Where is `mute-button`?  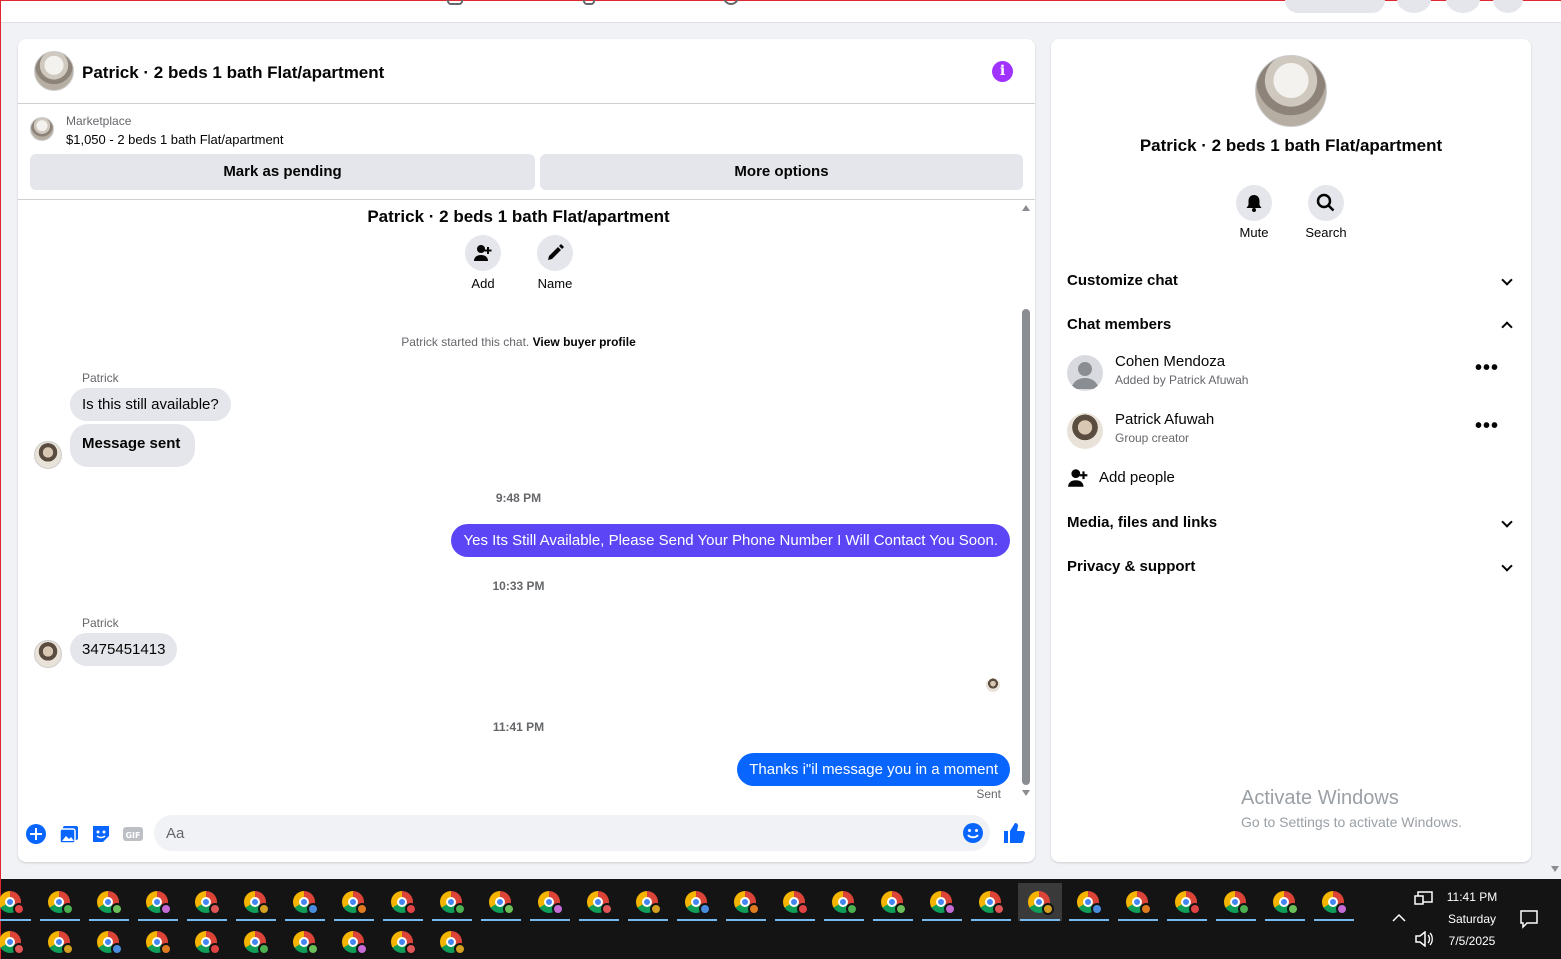 mute-button is located at coordinates (1254, 203).